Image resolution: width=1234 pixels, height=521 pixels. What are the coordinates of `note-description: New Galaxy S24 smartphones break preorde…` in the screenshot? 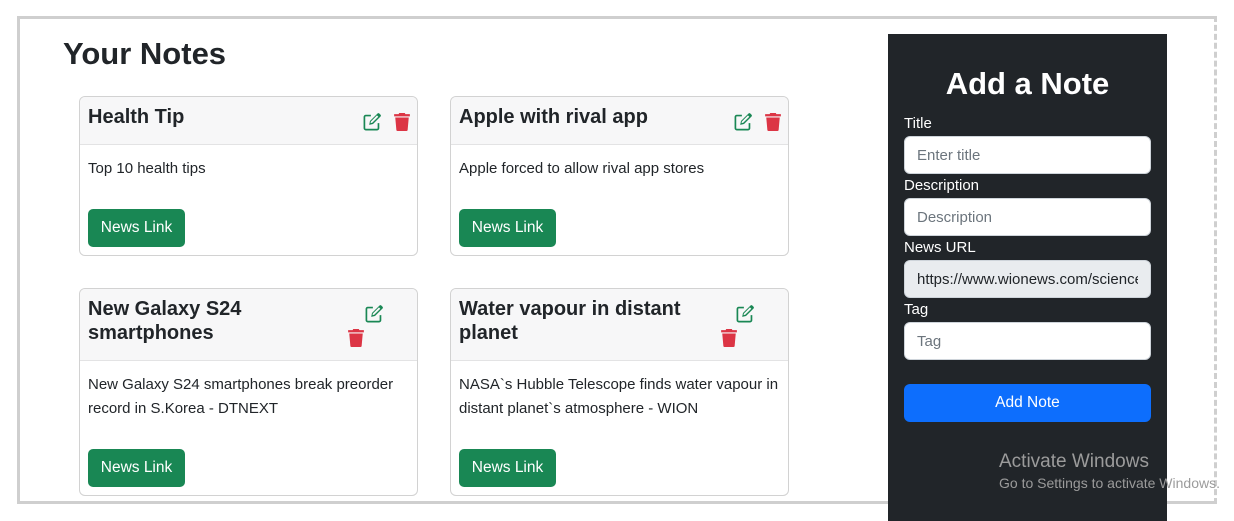 It's located at (241, 396).